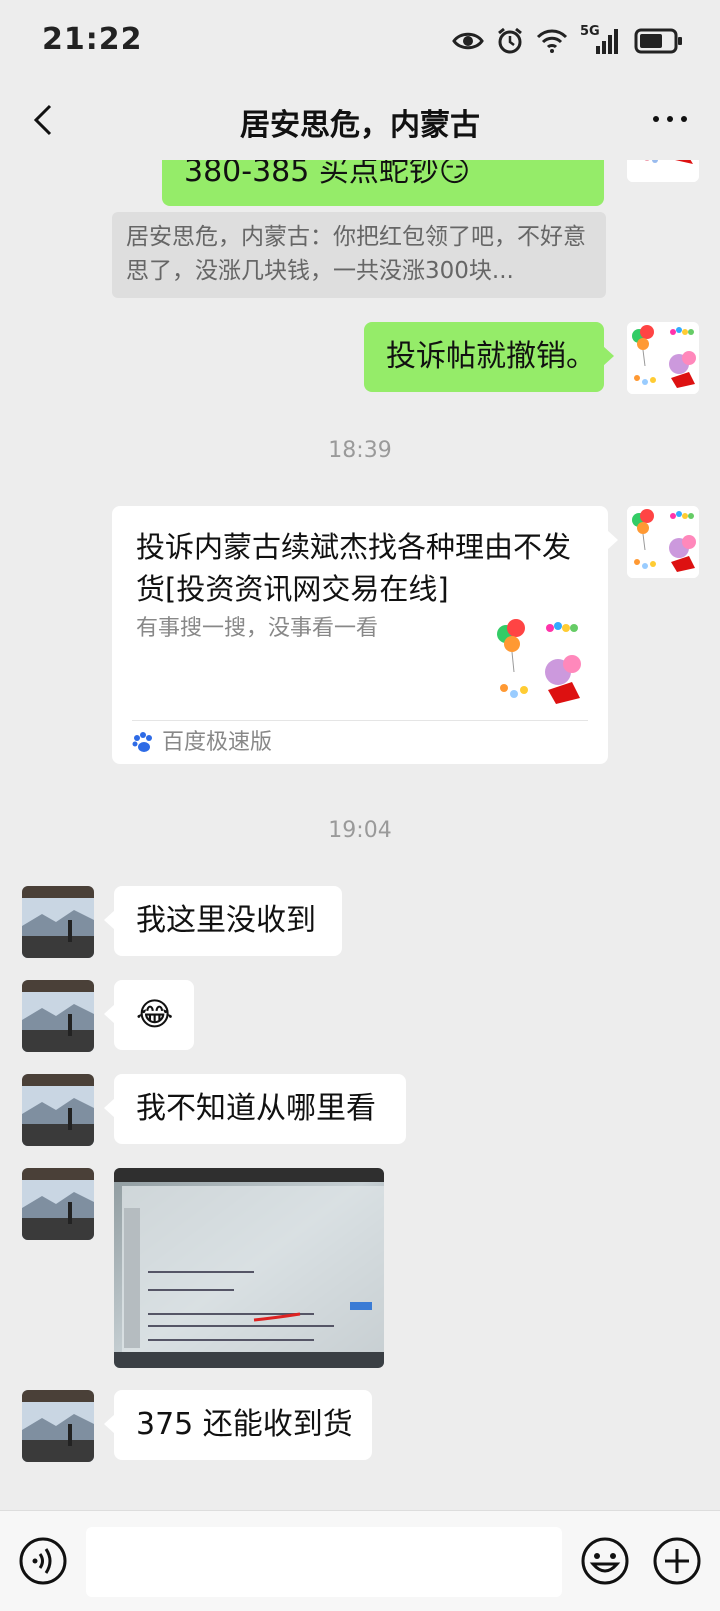  What do you see at coordinates (552, 41) in the screenshot?
I see `wifi-icon` at bounding box center [552, 41].